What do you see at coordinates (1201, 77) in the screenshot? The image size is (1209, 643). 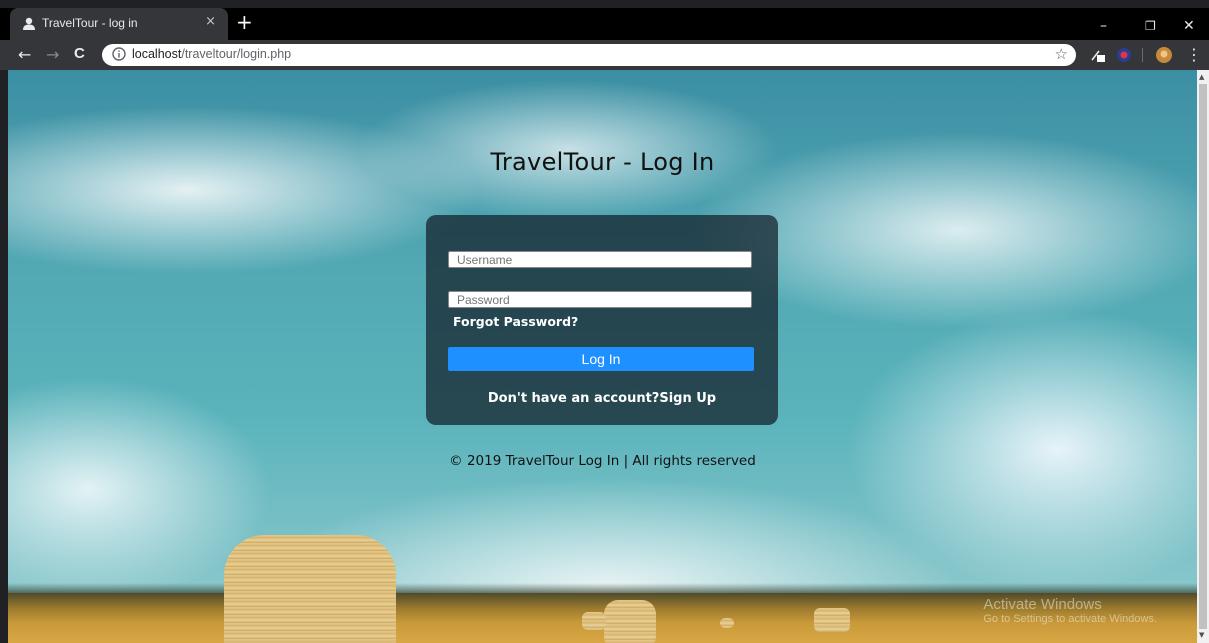 I see `scroll-up-arrow-icon: ▲` at bounding box center [1201, 77].